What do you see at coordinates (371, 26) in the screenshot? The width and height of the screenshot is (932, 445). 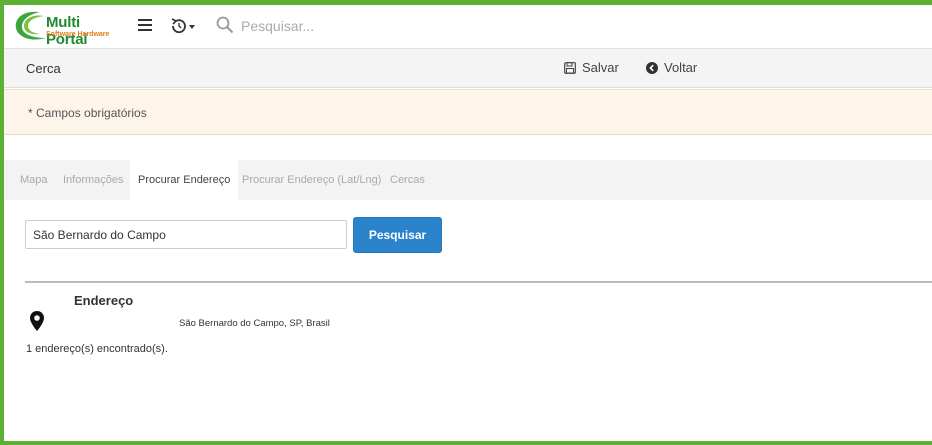 I see `global-search-input` at bounding box center [371, 26].